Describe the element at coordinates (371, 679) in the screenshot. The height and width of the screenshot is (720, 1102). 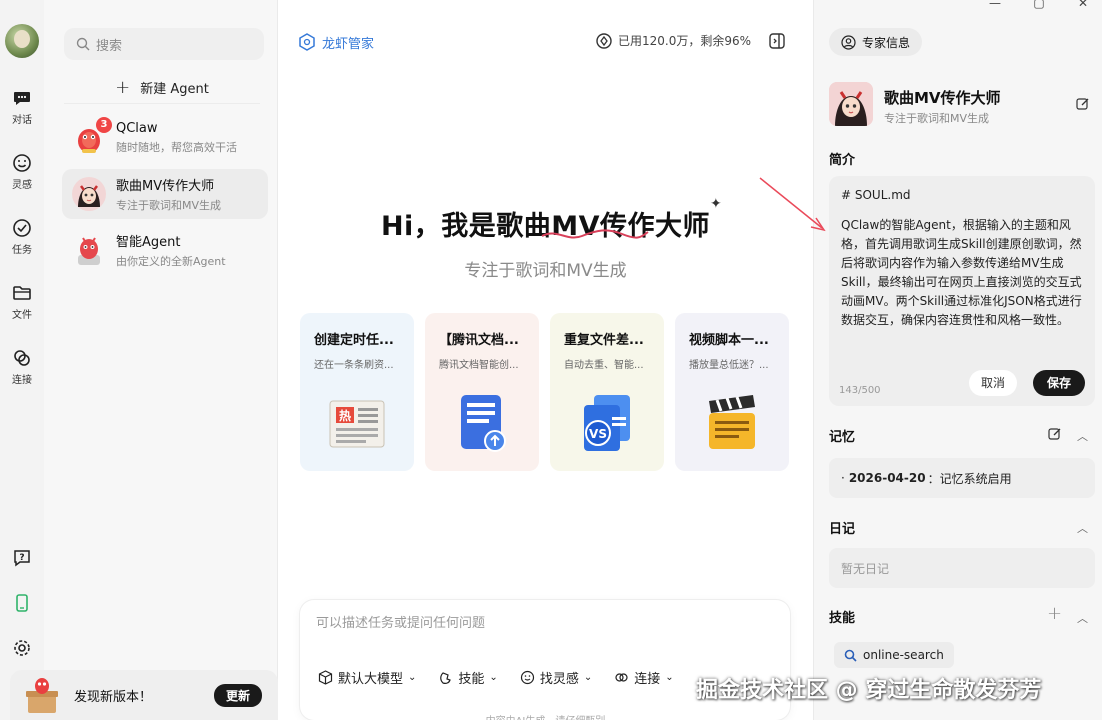
I see `tool-label: 默认大模型` at that location.